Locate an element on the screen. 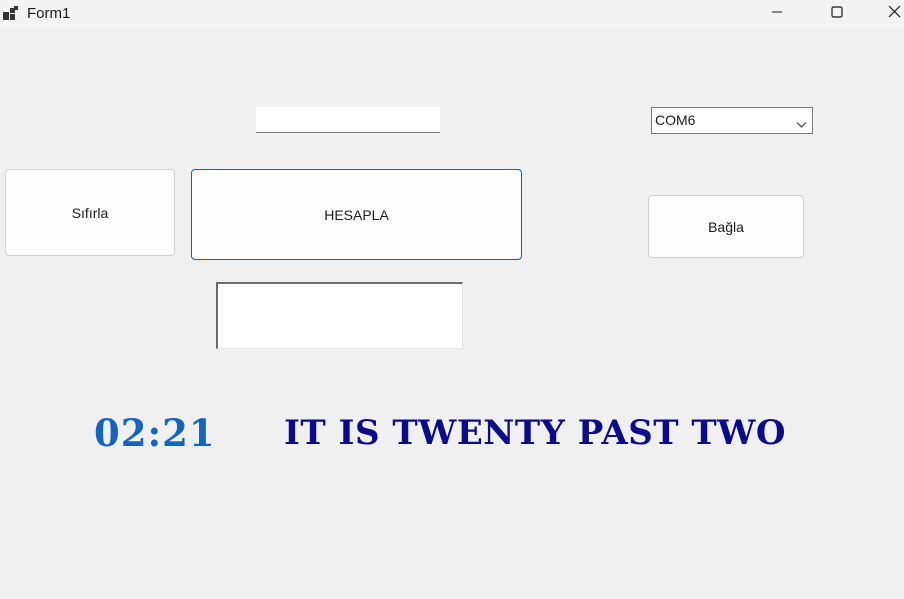  window-title: Form1 is located at coordinates (49, 13).